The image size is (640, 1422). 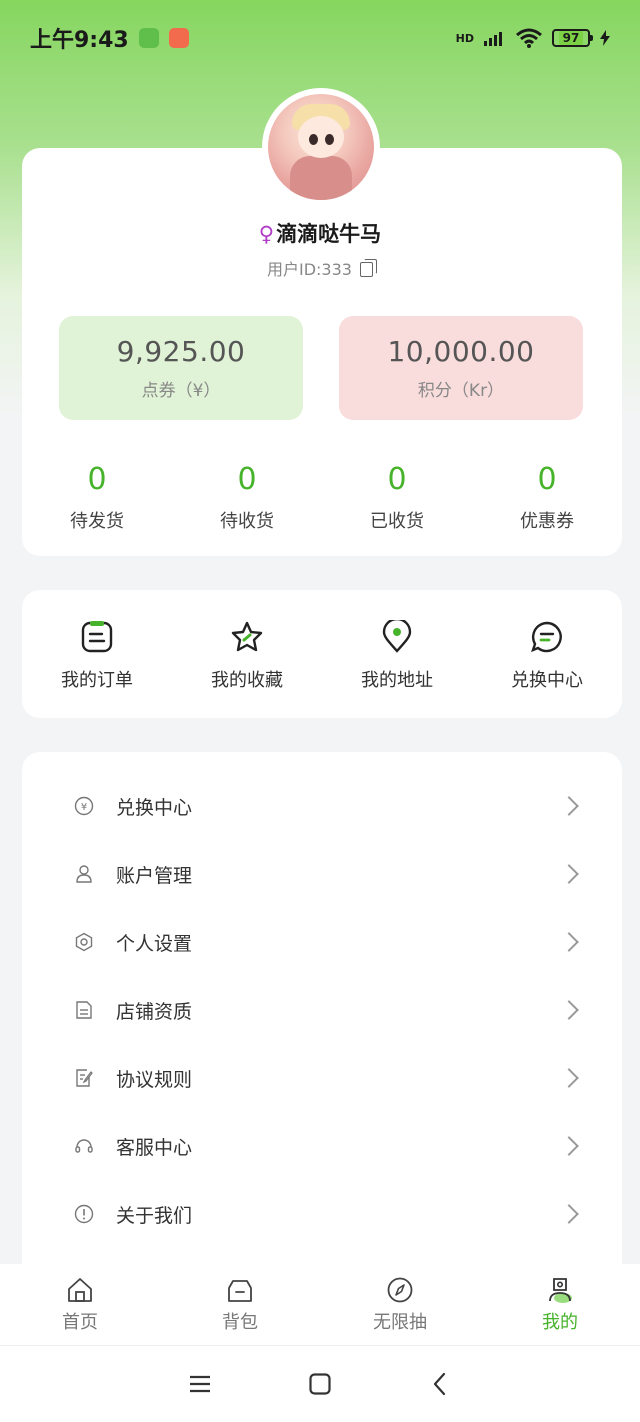 What do you see at coordinates (97, 521) in the screenshot?
I see `stat-label: 待发货` at bounding box center [97, 521].